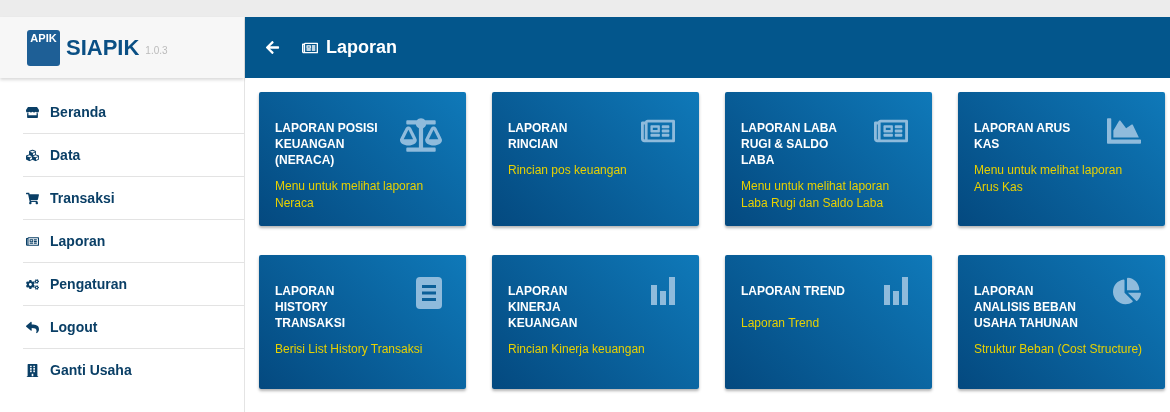 This screenshot has width=1170, height=412. I want to click on card-title: LAPORAN RINCIAN, so click(538, 136).